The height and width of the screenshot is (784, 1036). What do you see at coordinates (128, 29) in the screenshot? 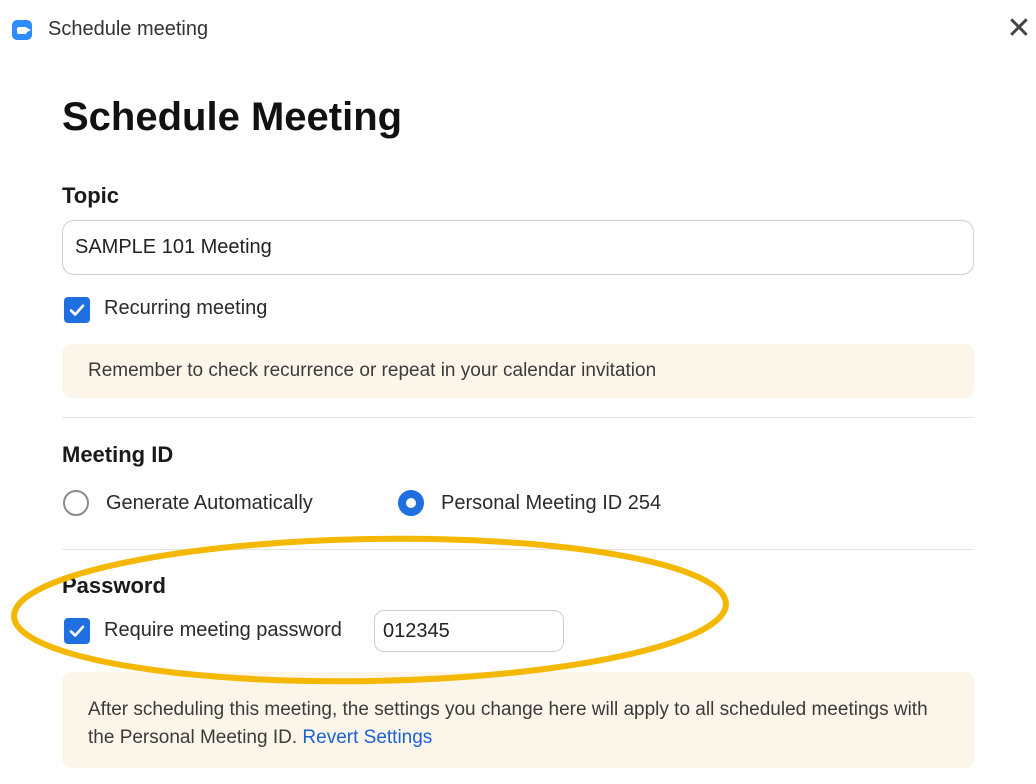
I see `window-title: Schedule meeting` at bounding box center [128, 29].